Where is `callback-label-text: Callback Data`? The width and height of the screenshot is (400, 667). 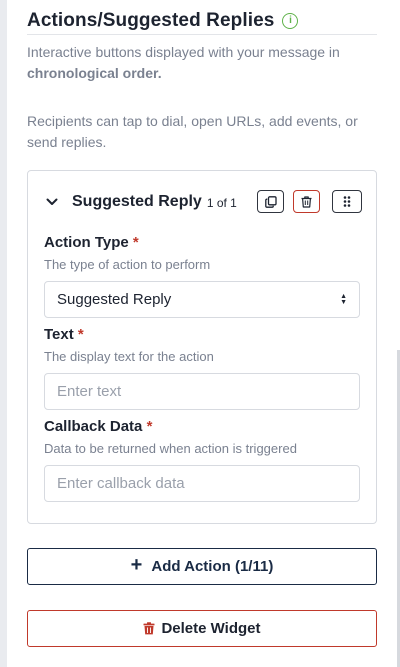
callback-label-text: Callback Data is located at coordinates (93, 426).